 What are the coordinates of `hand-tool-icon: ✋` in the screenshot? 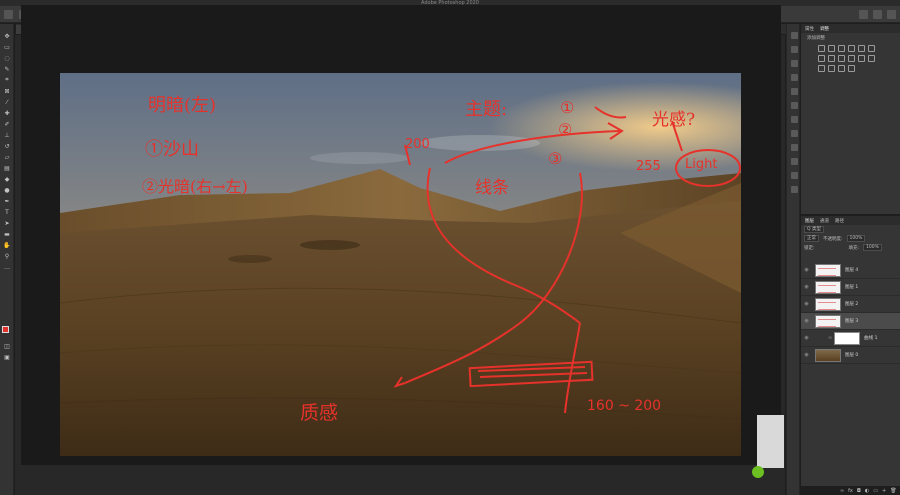 It's located at (7, 245).